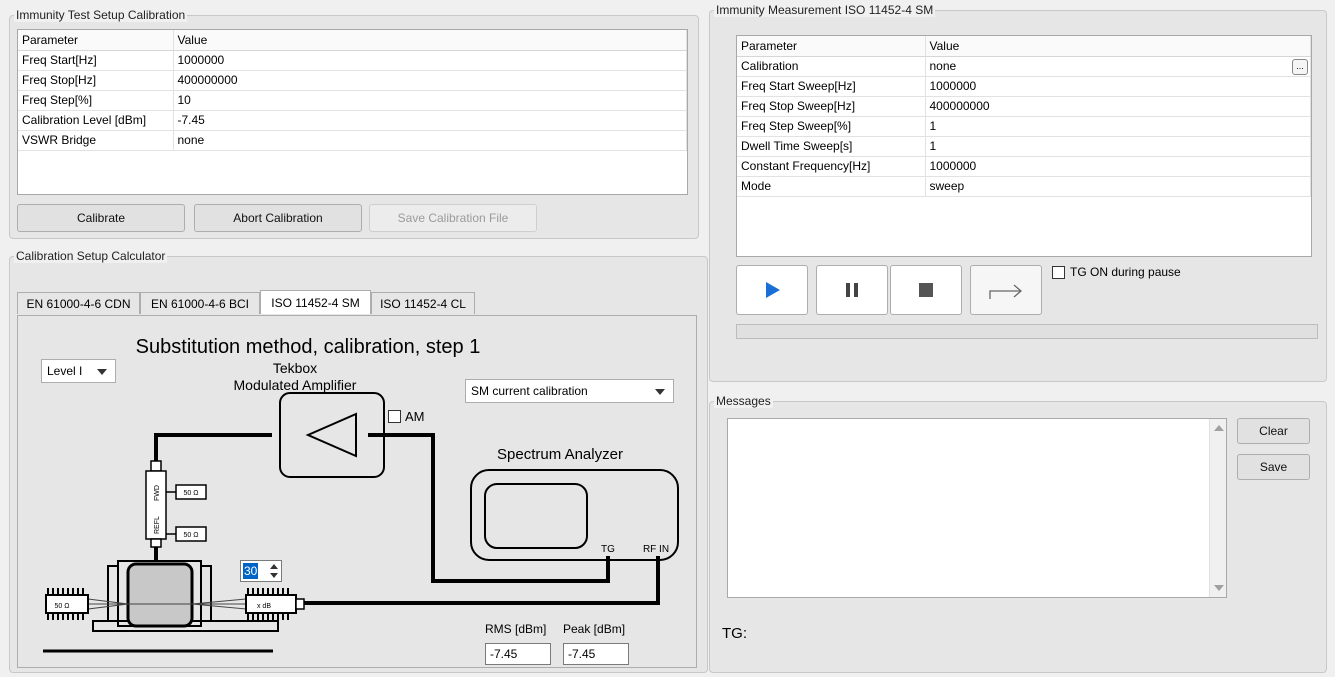 The height and width of the screenshot is (677, 1335). What do you see at coordinates (831, 186) in the screenshot?
I see `cell-parameter: Mode` at bounding box center [831, 186].